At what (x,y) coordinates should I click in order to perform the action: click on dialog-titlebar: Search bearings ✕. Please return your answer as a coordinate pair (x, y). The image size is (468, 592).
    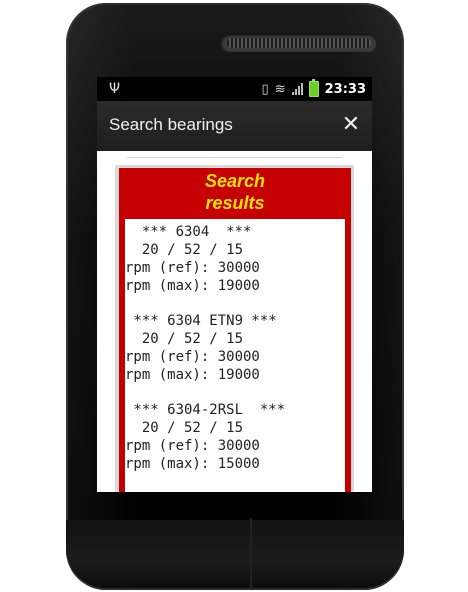
    Looking at the image, I should click on (234, 126).